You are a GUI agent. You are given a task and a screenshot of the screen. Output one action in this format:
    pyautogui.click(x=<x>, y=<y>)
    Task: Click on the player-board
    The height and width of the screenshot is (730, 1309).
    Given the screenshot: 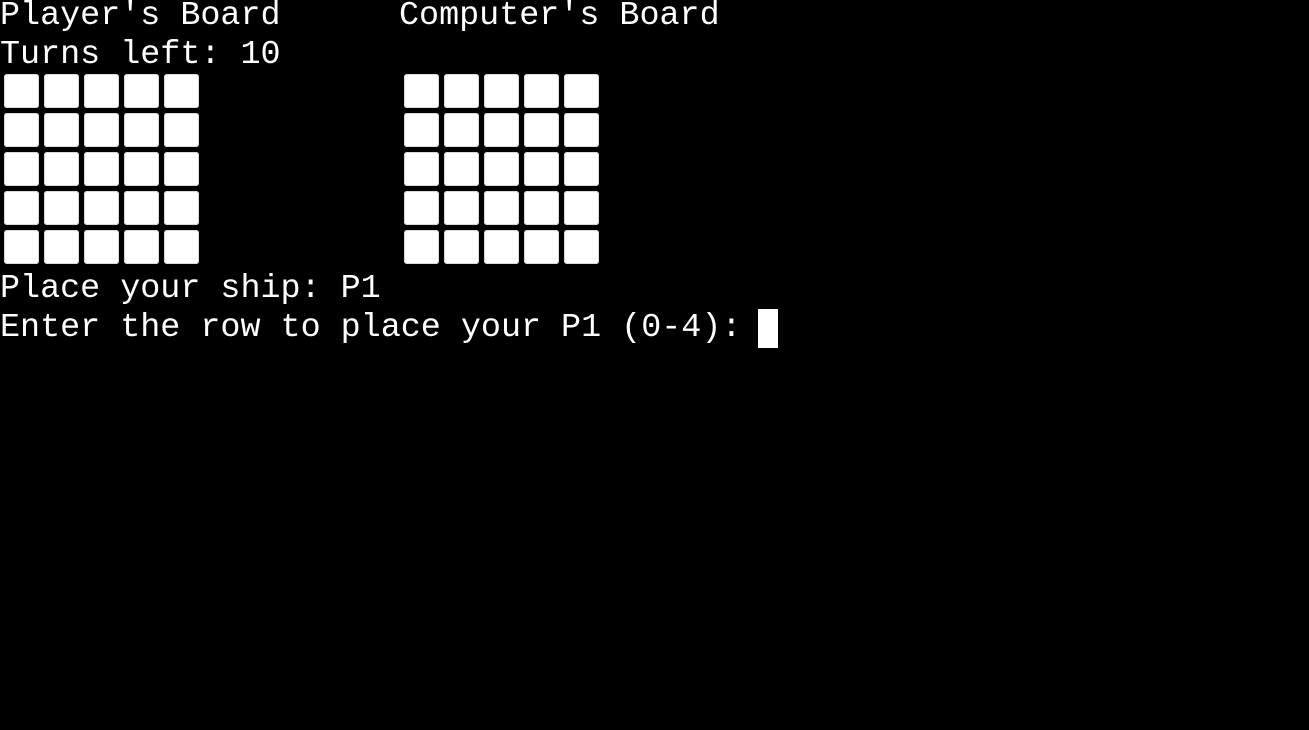 What is the action you would take?
    pyautogui.click(x=101, y=169)
    